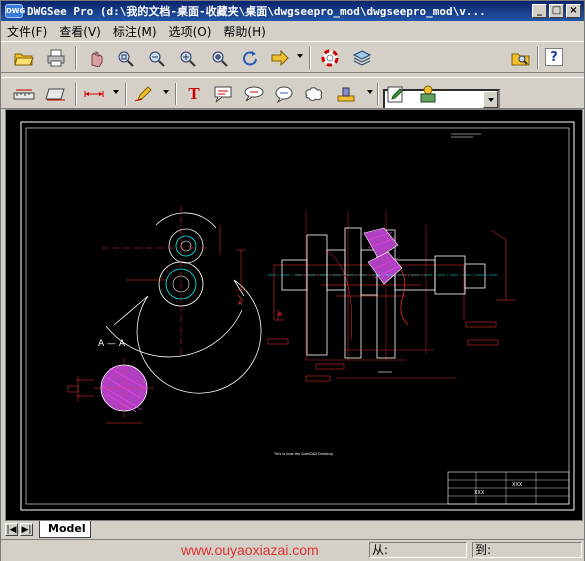 Image resolution: width=585 pixels, height=561 pixels. What do you see at coordinates (396, 94) in the screenshot?
I see `edit-markup-icon` at bounding box center [396, 94].